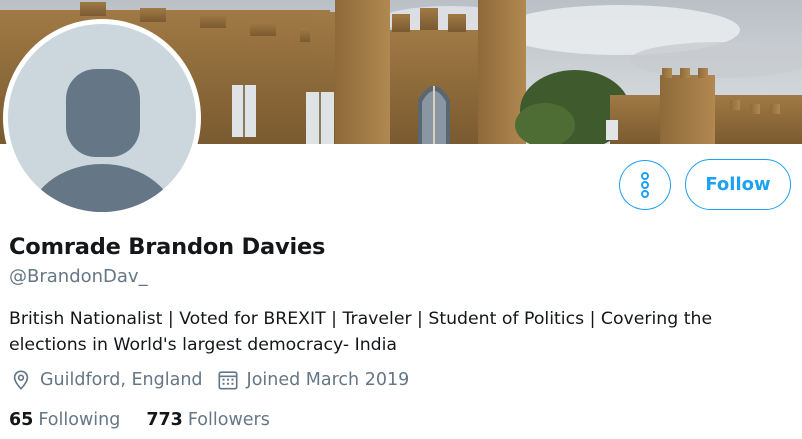  I want to click on default-avatar-icon, so click(102, 118).